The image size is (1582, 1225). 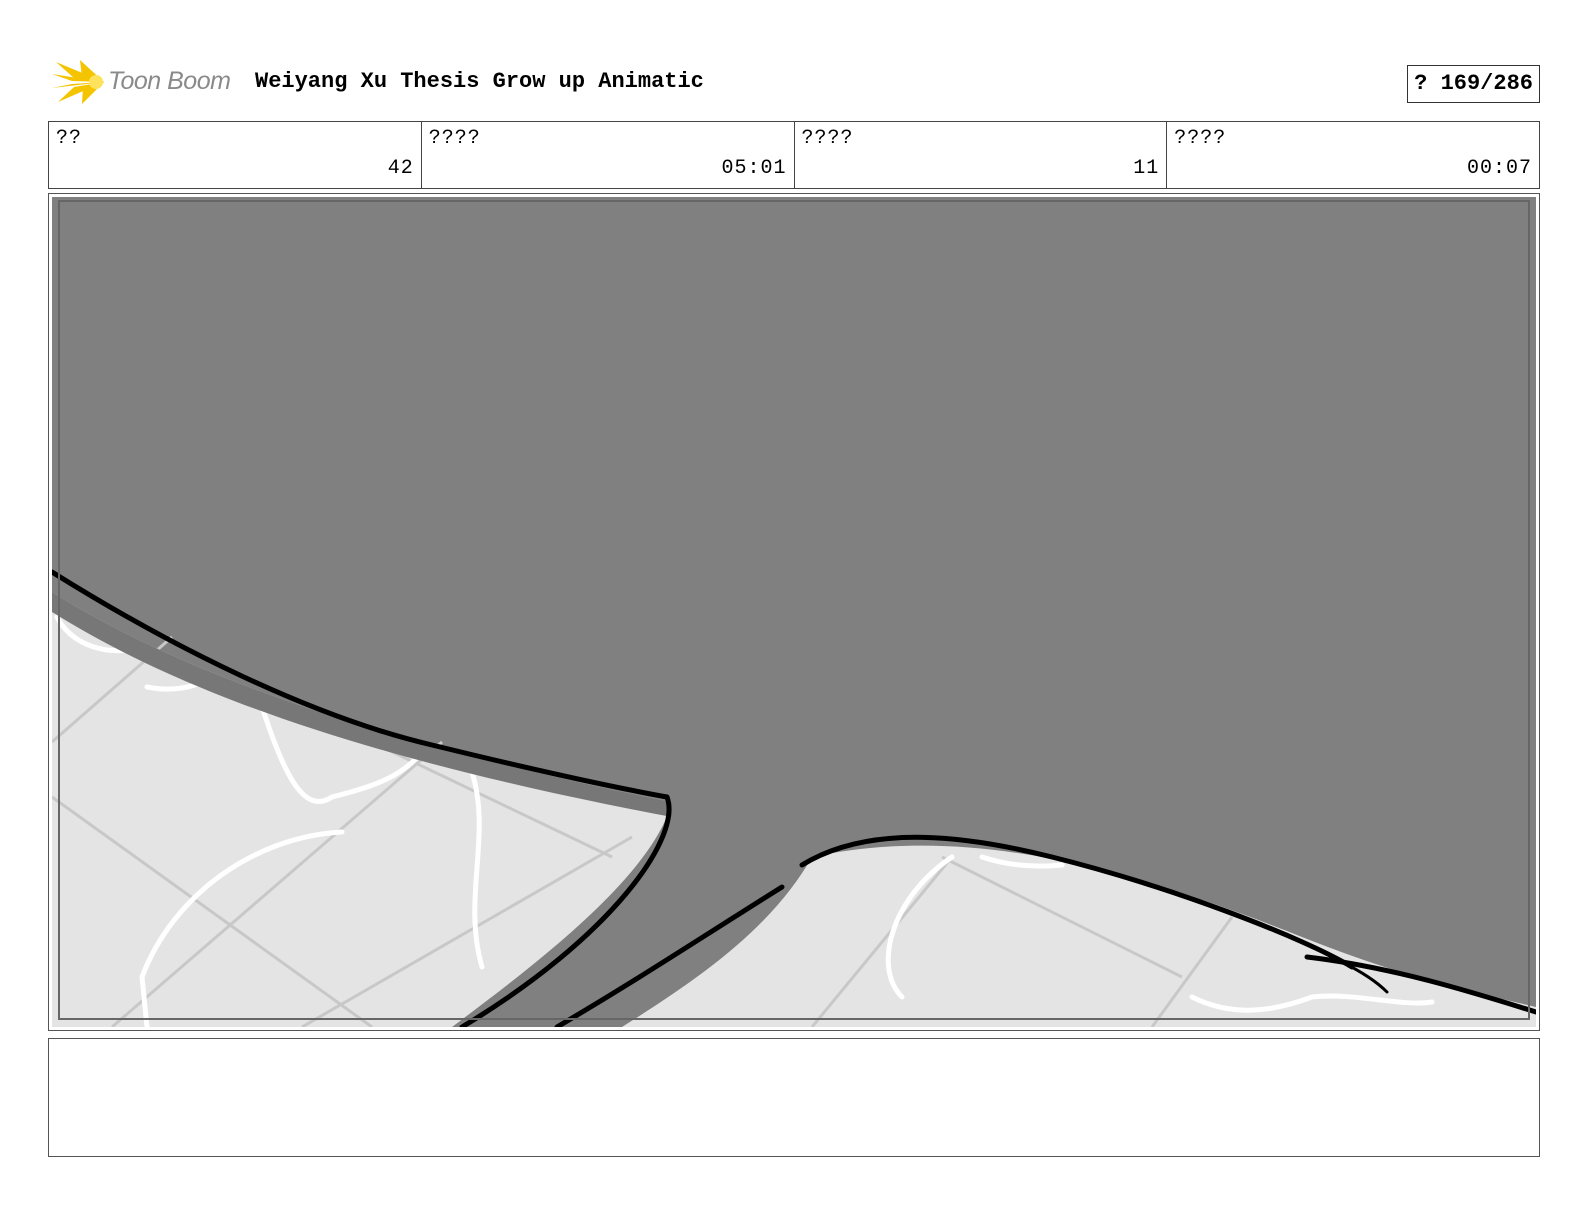 What do you see at coordinates (78, 82) in the screenshot?
I see `toon-boom-starburst-icon` at bounding box center [78, 82].